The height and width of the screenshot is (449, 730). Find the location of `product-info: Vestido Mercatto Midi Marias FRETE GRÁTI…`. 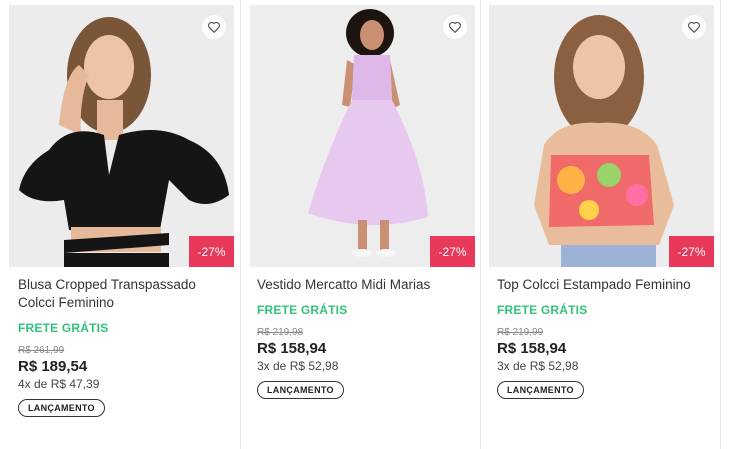

product-info: Vestido Mercatto Midi Marias FRETE GRÁTI… is located at coordinates (364, 337).